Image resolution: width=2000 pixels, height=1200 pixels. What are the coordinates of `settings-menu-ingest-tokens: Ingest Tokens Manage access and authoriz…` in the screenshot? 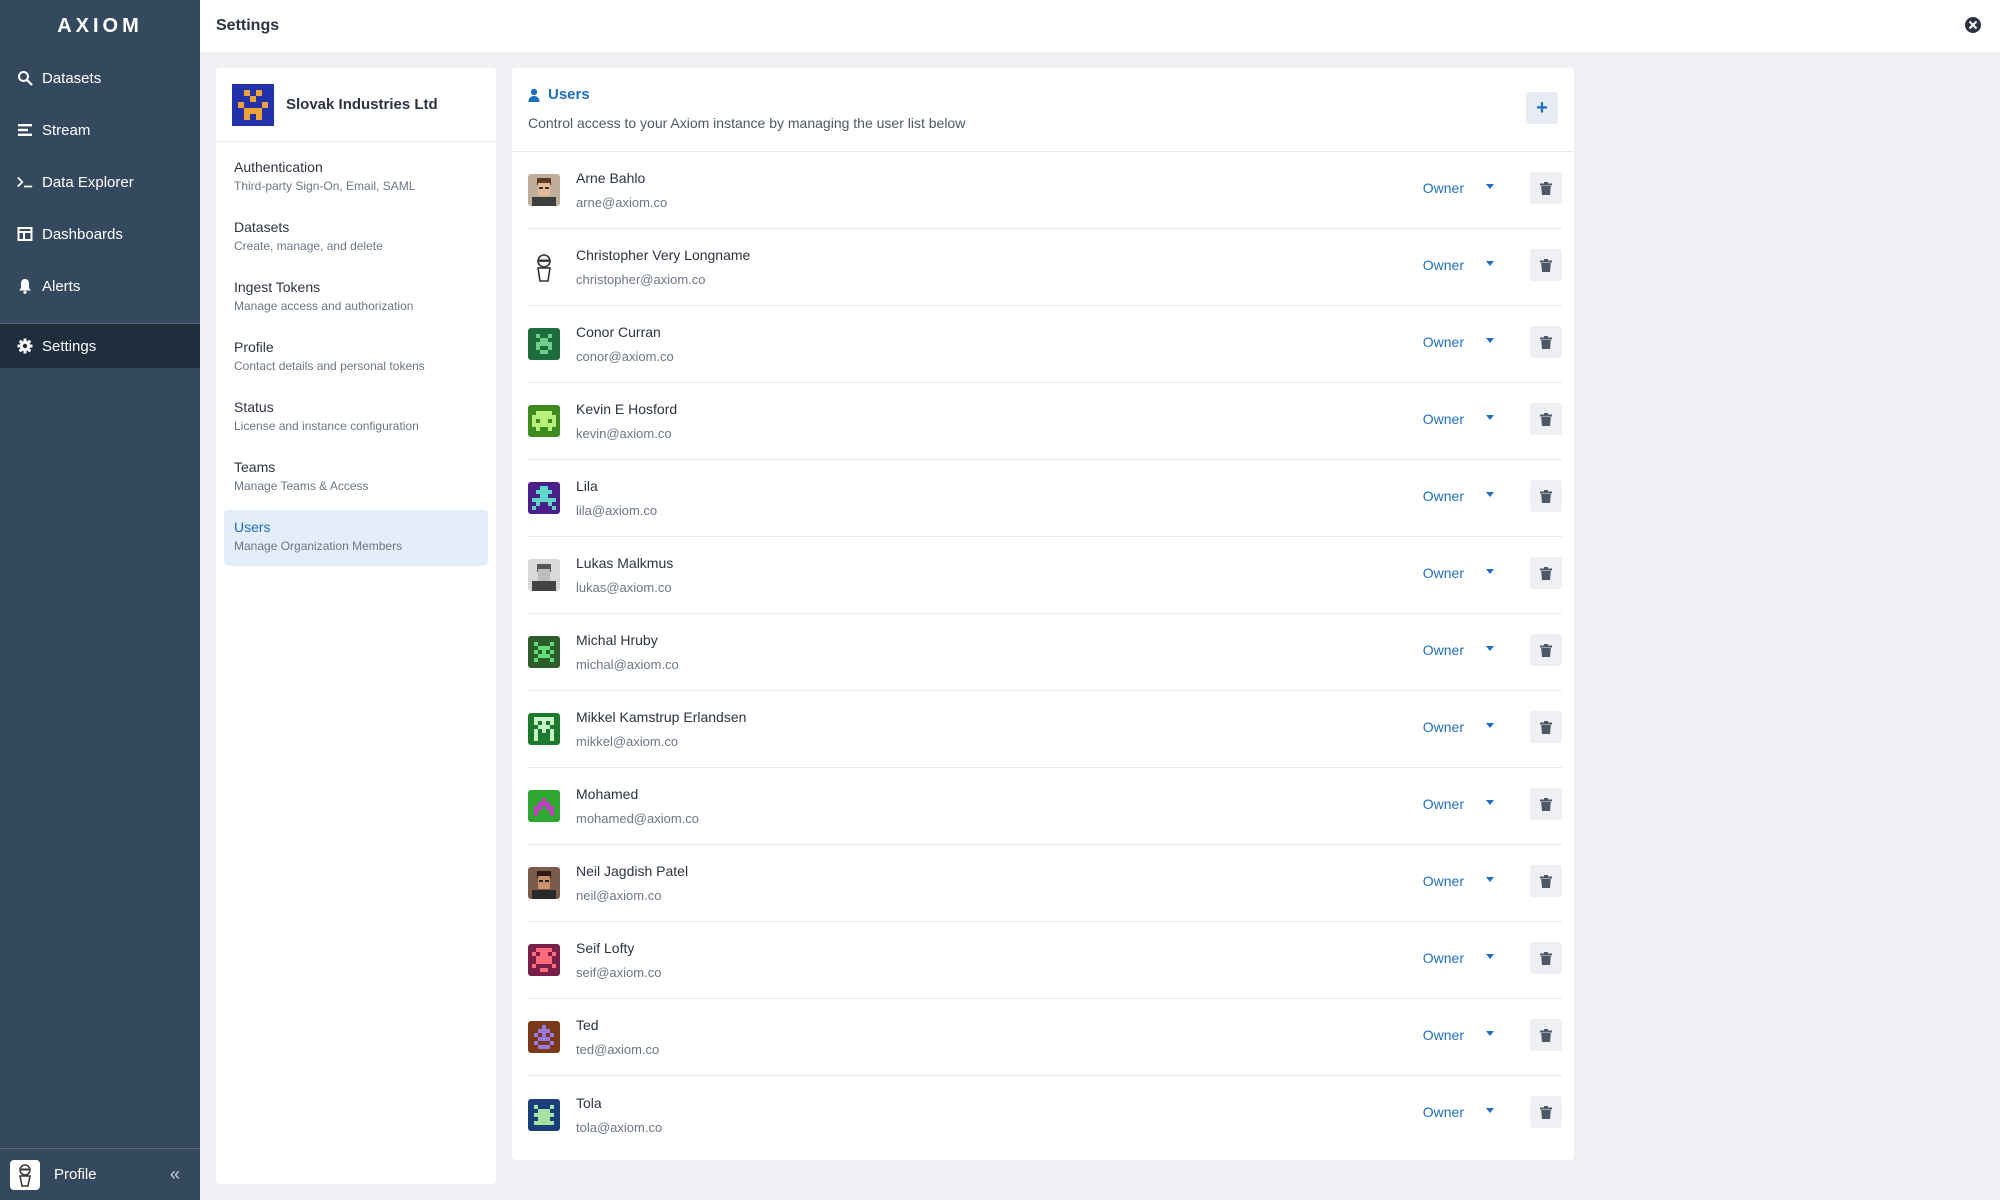 It's located at (356, 298).